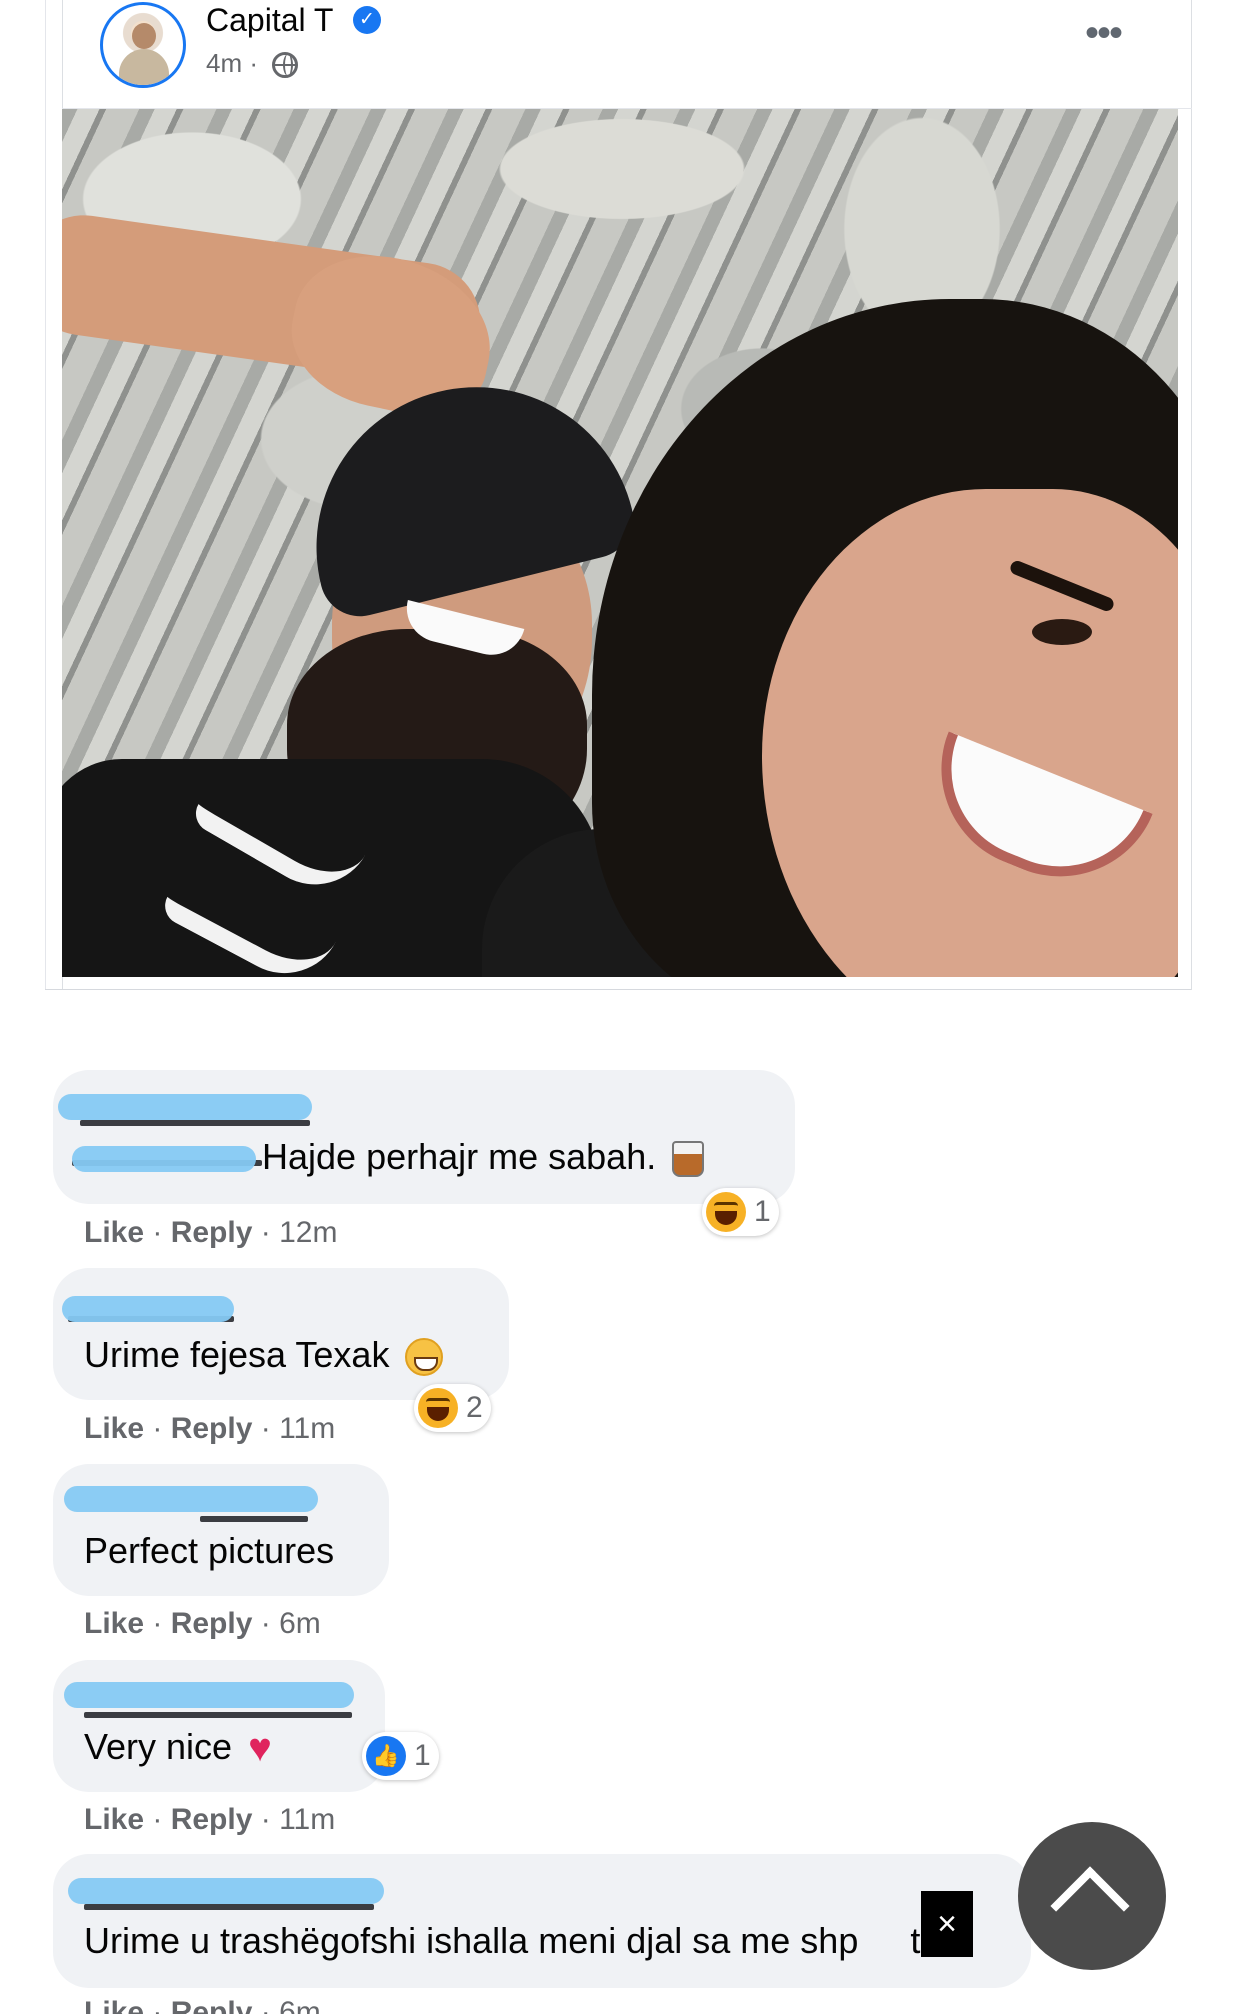  What do you see at coordinates (459, 1156) in the screenshot?
I see `comment-body: Hajde perhajr me sabah.` at bounding box center [459, 1156].